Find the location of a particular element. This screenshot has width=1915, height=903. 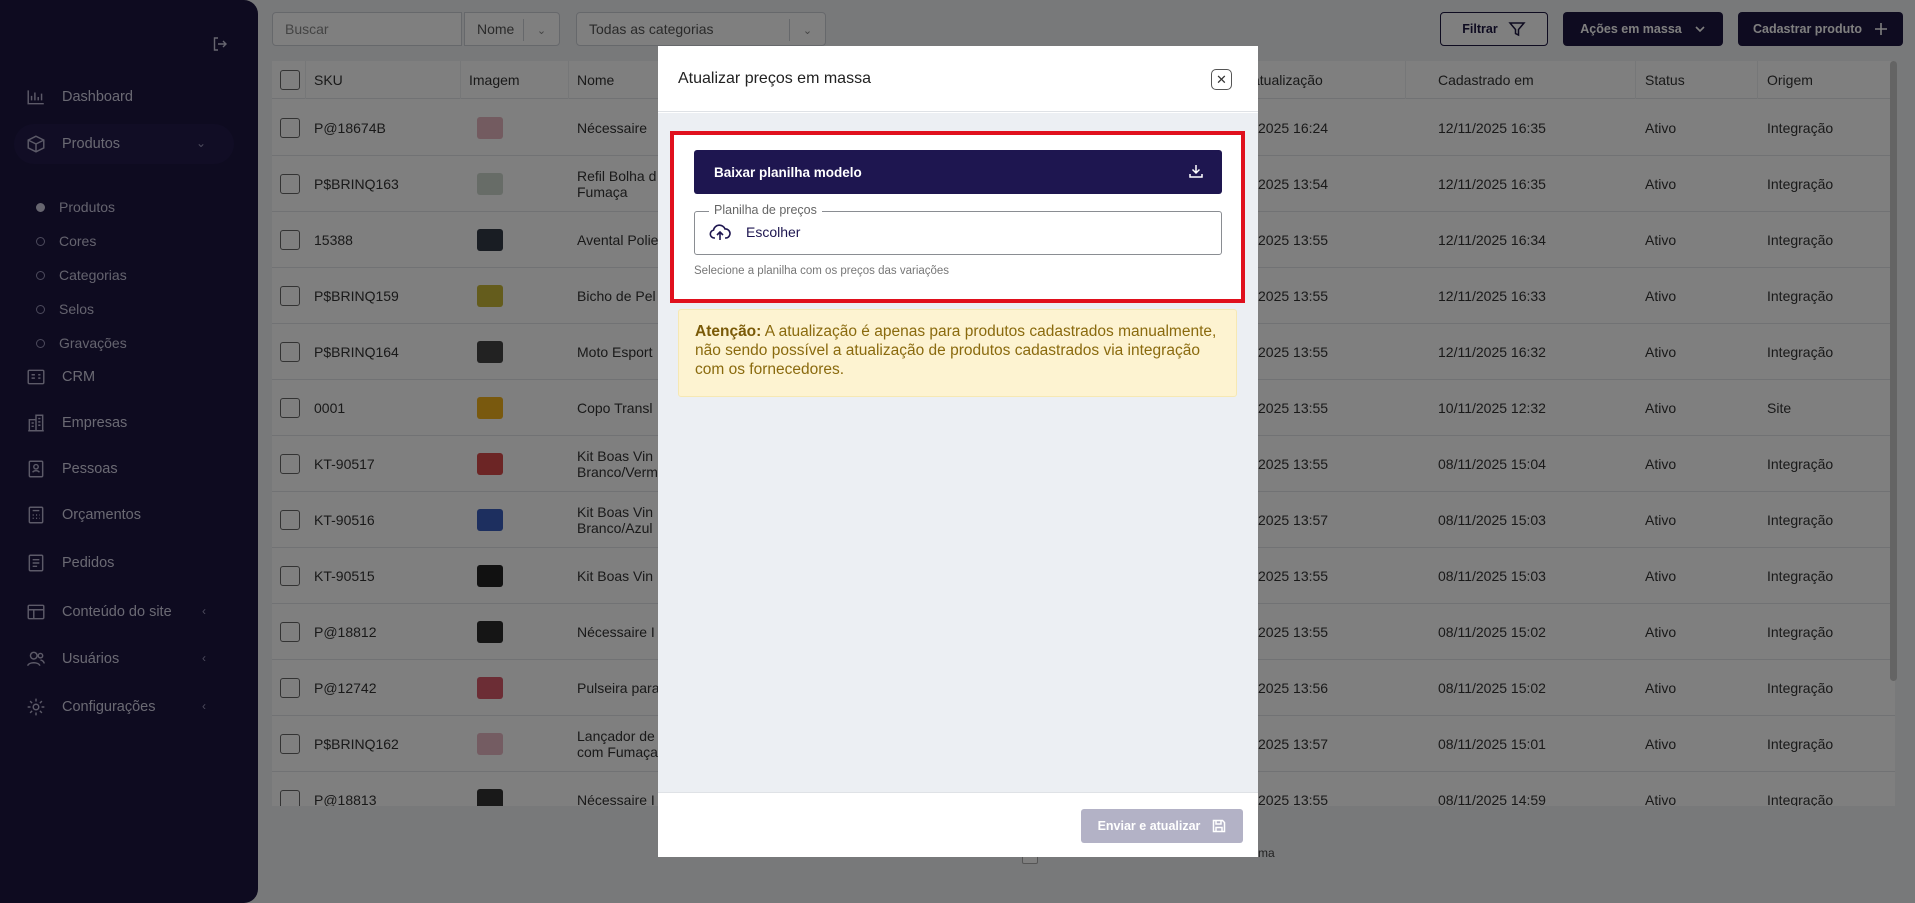

save-icon is located at coordinates (1219, 826).